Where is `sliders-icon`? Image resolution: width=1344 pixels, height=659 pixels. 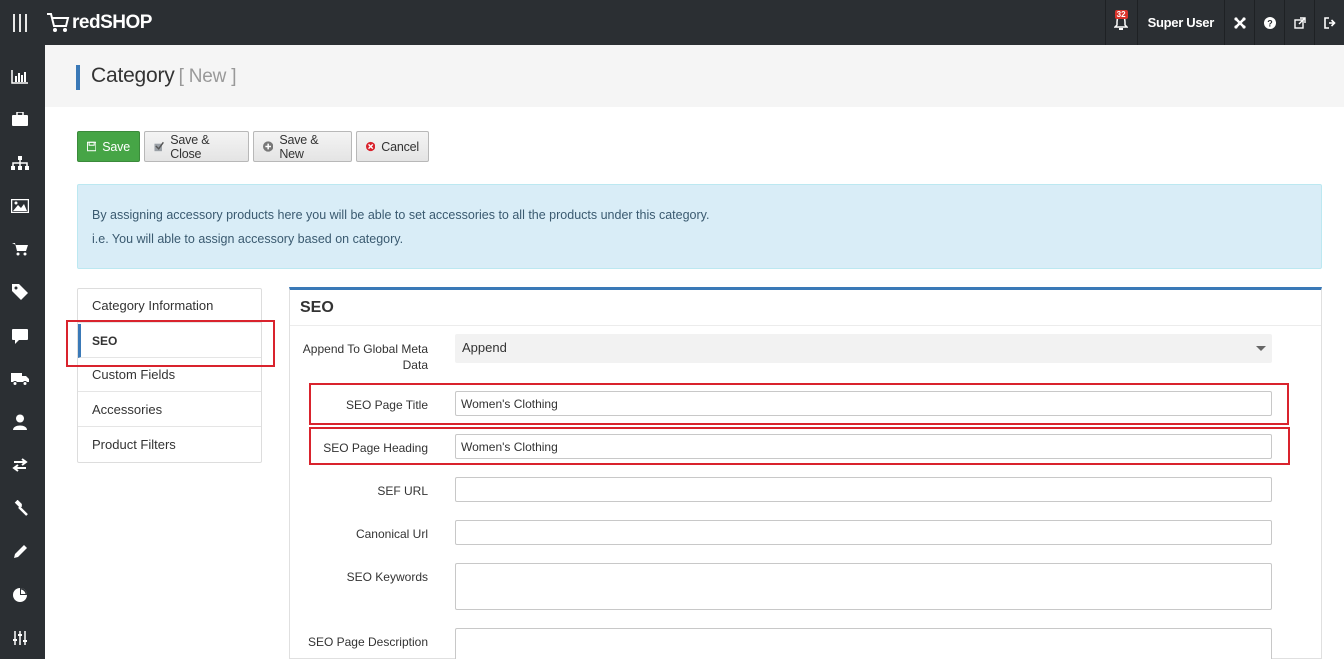 sliders-icon is located at coordinates (20, 638).